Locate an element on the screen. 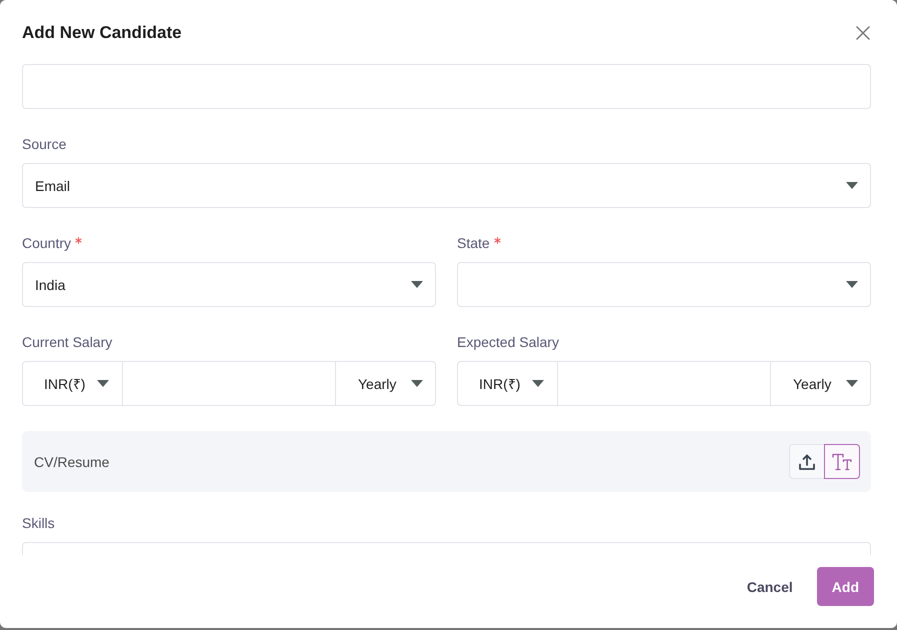  dropdown-field: India is located at coordinates (229, 284).